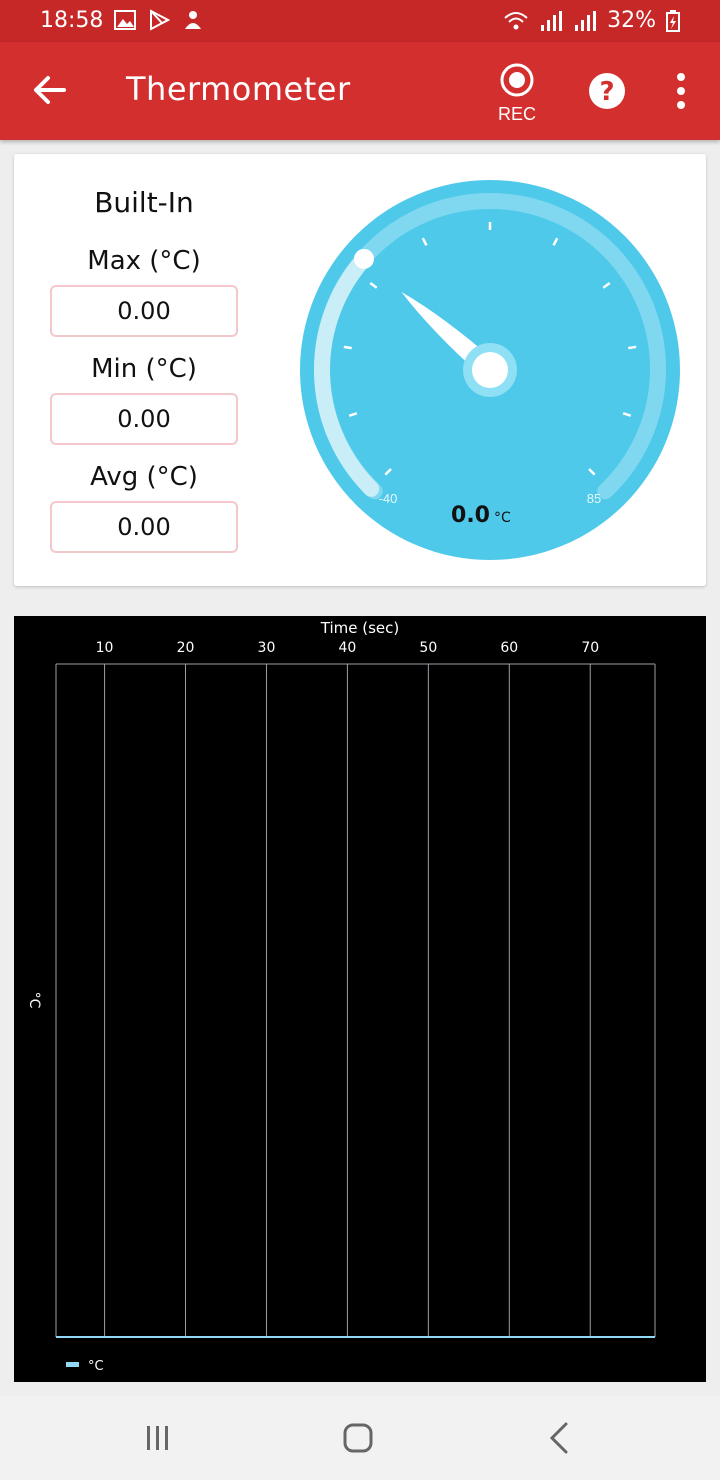  Describe the element at coordinates (125, 20) in the screenshot. I see `gallery-icon` at that location.